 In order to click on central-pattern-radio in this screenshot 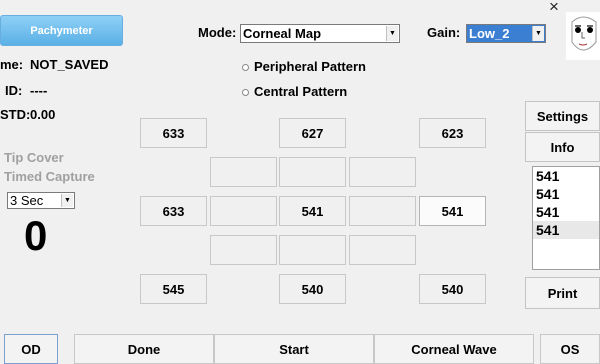, I will do `click(245, 92)`.